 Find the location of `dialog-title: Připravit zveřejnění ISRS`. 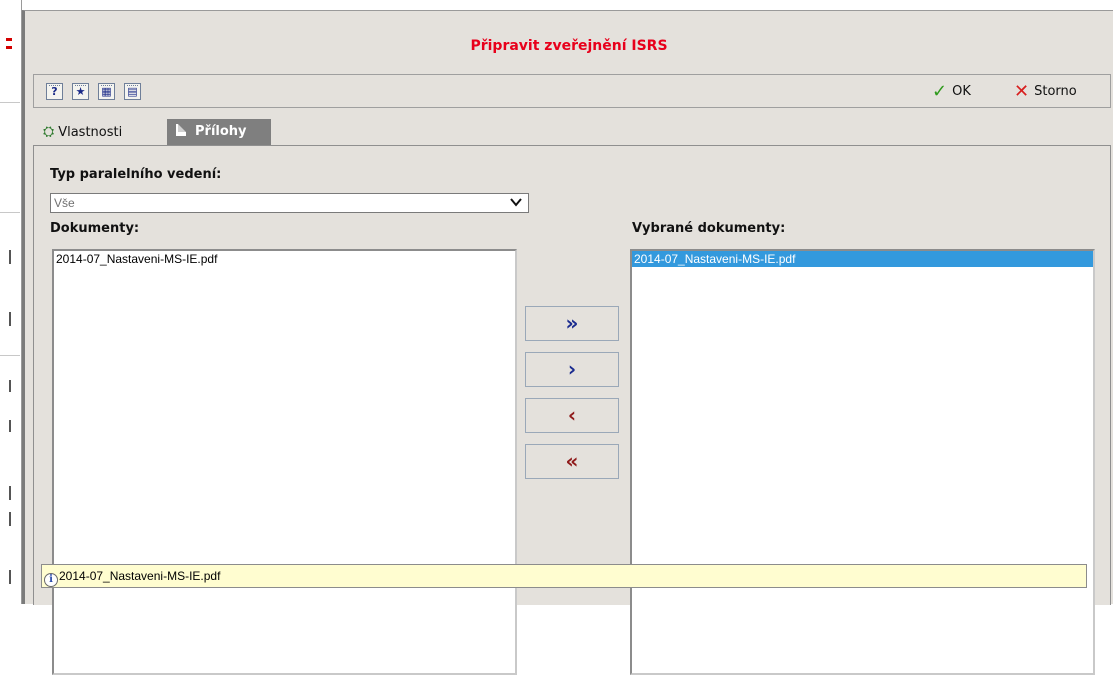

dialog-title: Připravit zveřejnění ISRS is located at coordinates (569, 46).